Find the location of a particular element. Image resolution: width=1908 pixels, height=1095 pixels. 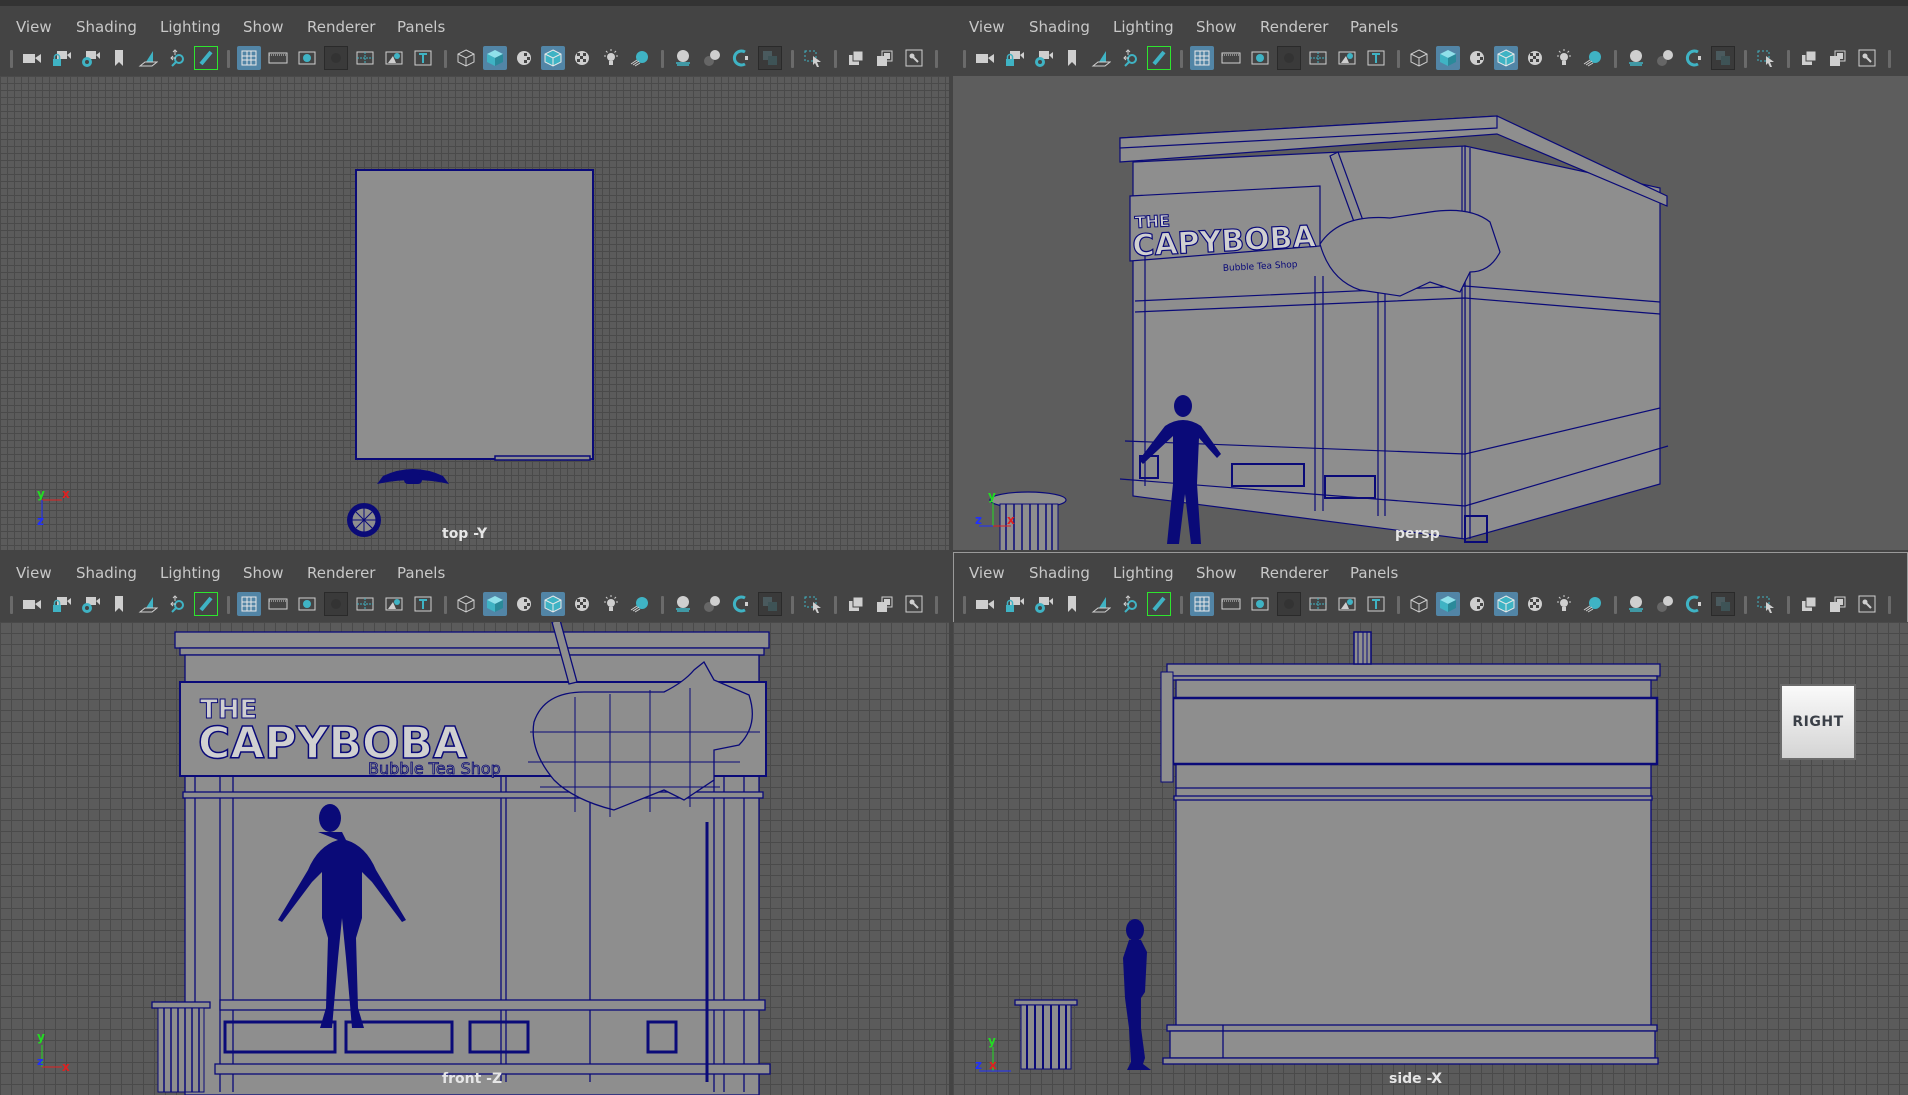

viewcube: RIGHT is located at coordinates (1818, 722).